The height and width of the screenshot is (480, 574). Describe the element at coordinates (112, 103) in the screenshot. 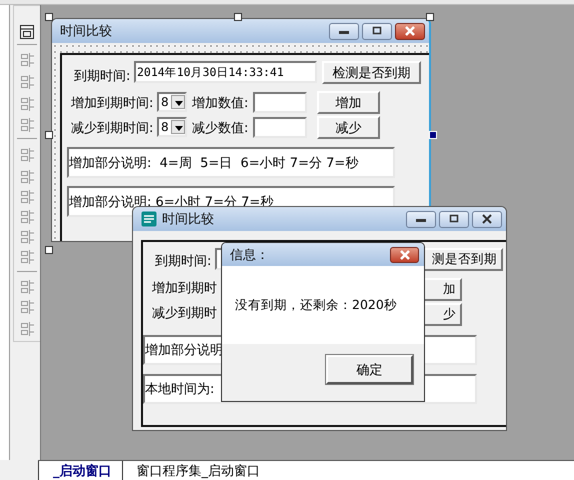

I see `field-label: 增加到期时间:` at that location.